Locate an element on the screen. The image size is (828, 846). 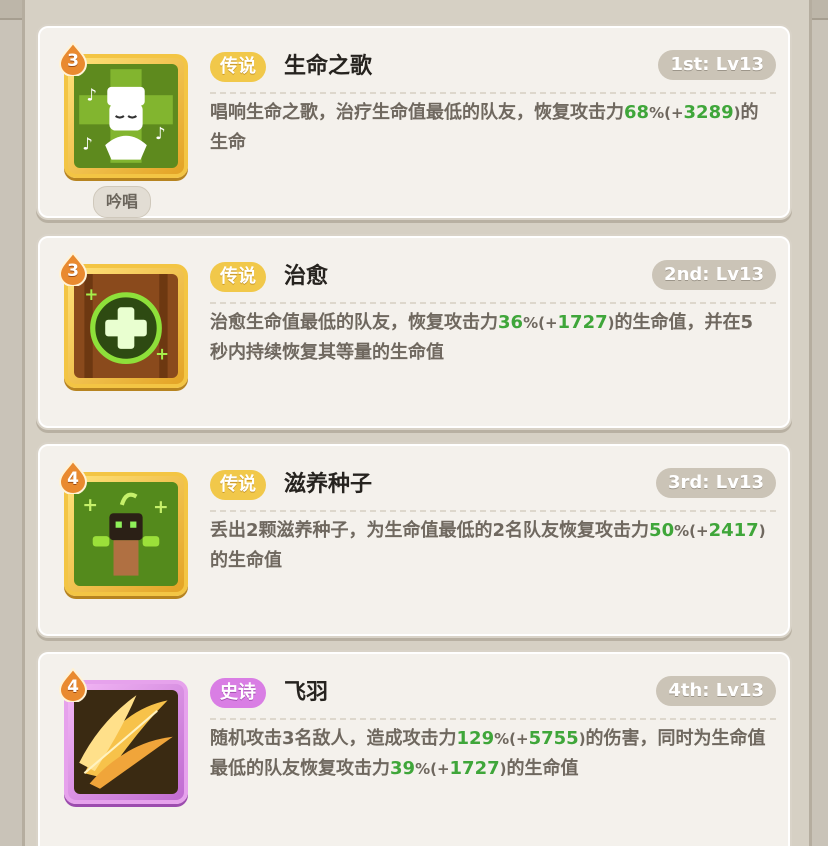
seed-sprout-icon: + + is located at coordinates (126, 534).